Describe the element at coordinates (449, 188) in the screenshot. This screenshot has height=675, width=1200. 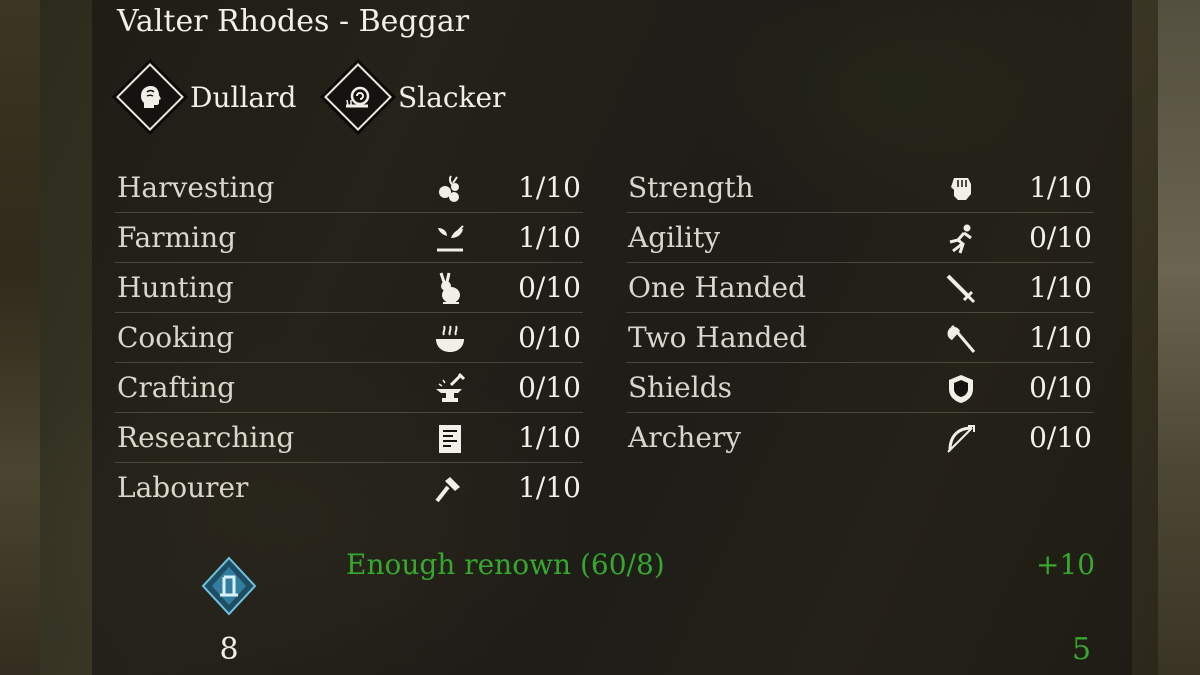
I see `berries-icon` at that location.